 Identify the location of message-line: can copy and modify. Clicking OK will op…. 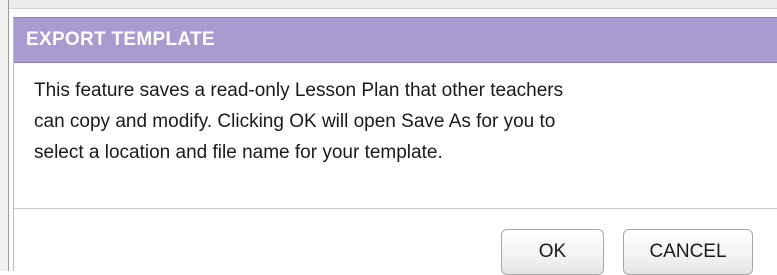
(295, 121).